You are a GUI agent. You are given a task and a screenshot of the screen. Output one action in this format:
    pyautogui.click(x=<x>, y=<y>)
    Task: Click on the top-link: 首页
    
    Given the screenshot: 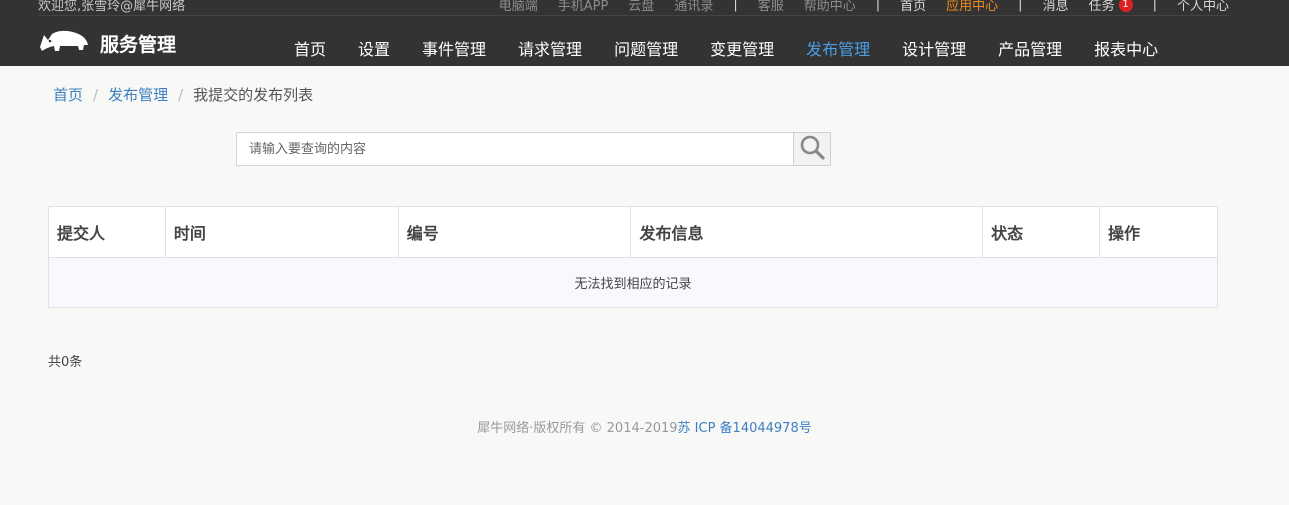 What is the action you would take?
    pyautogui.click(x=913, y=7)
    